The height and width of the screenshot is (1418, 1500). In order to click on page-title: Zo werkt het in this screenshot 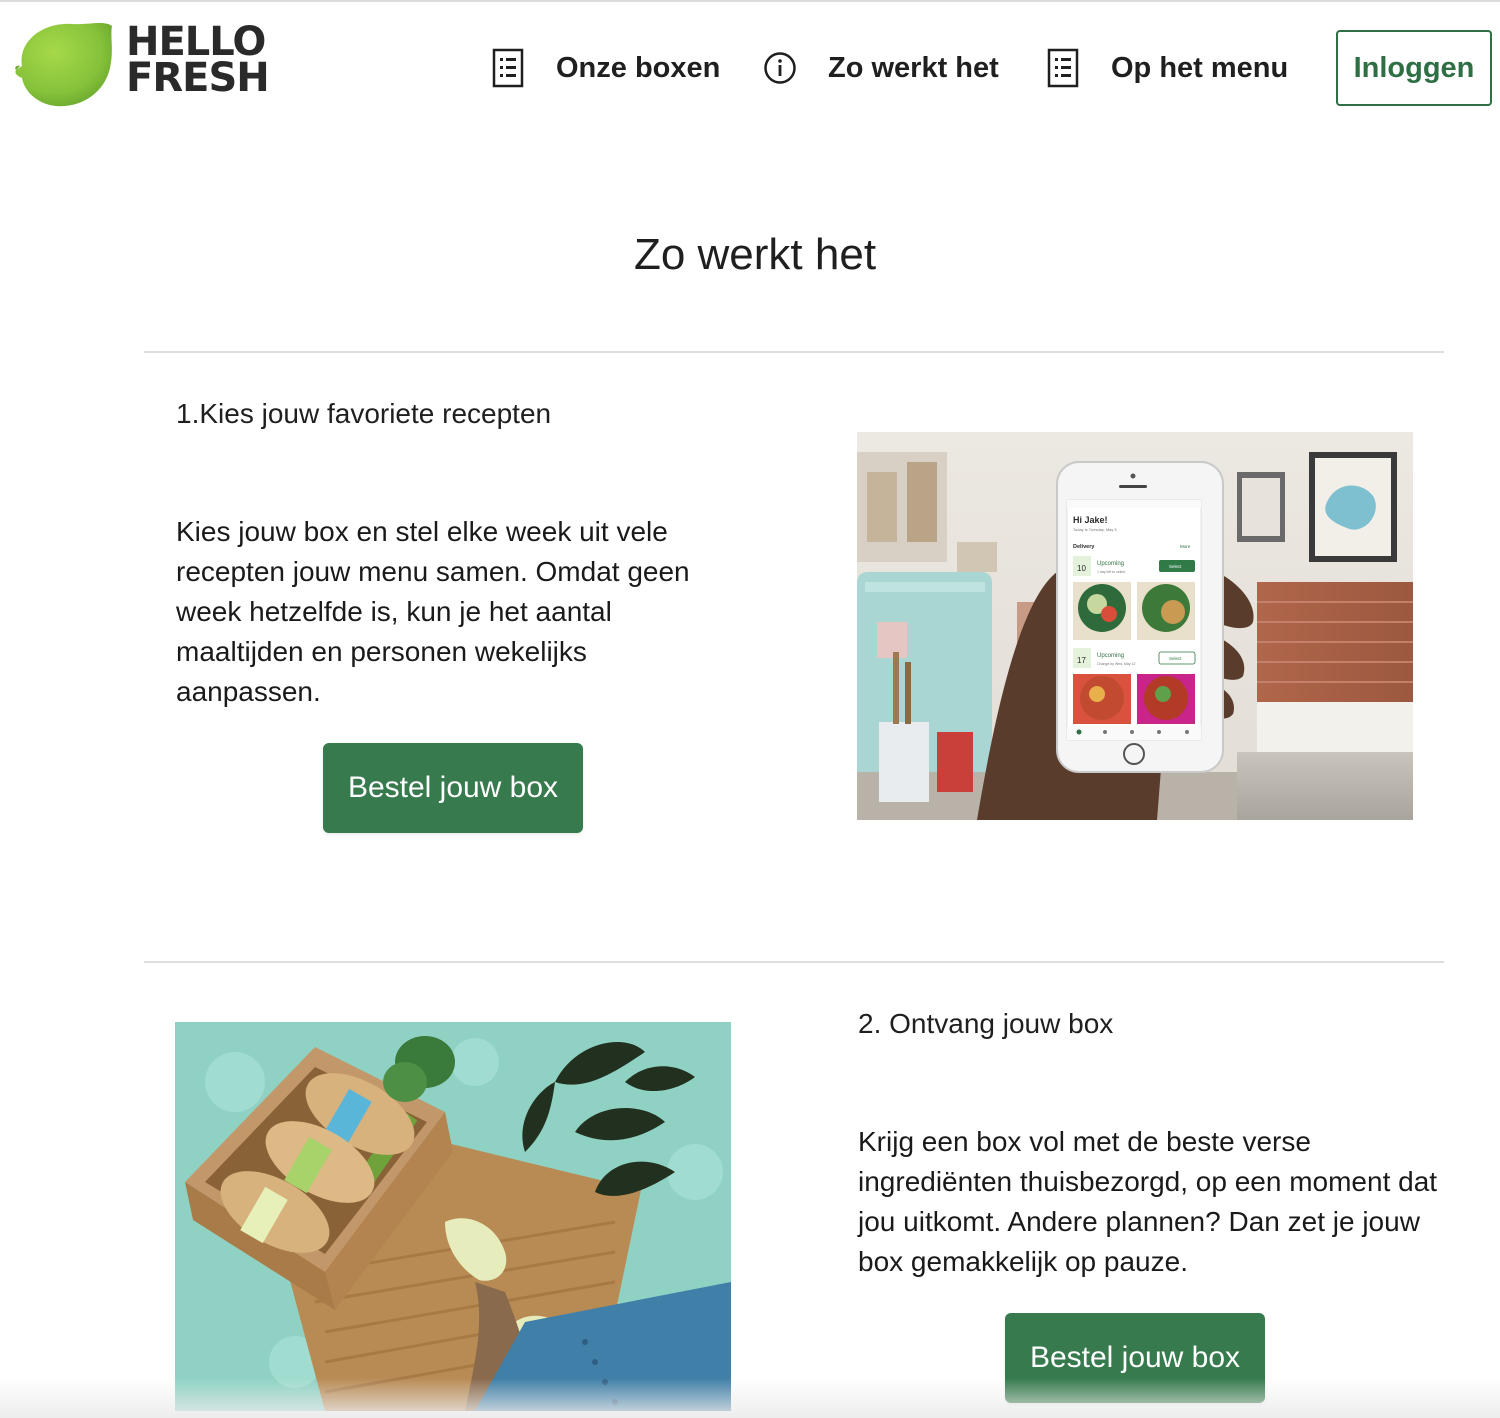, I will do `click(755, 254)`.